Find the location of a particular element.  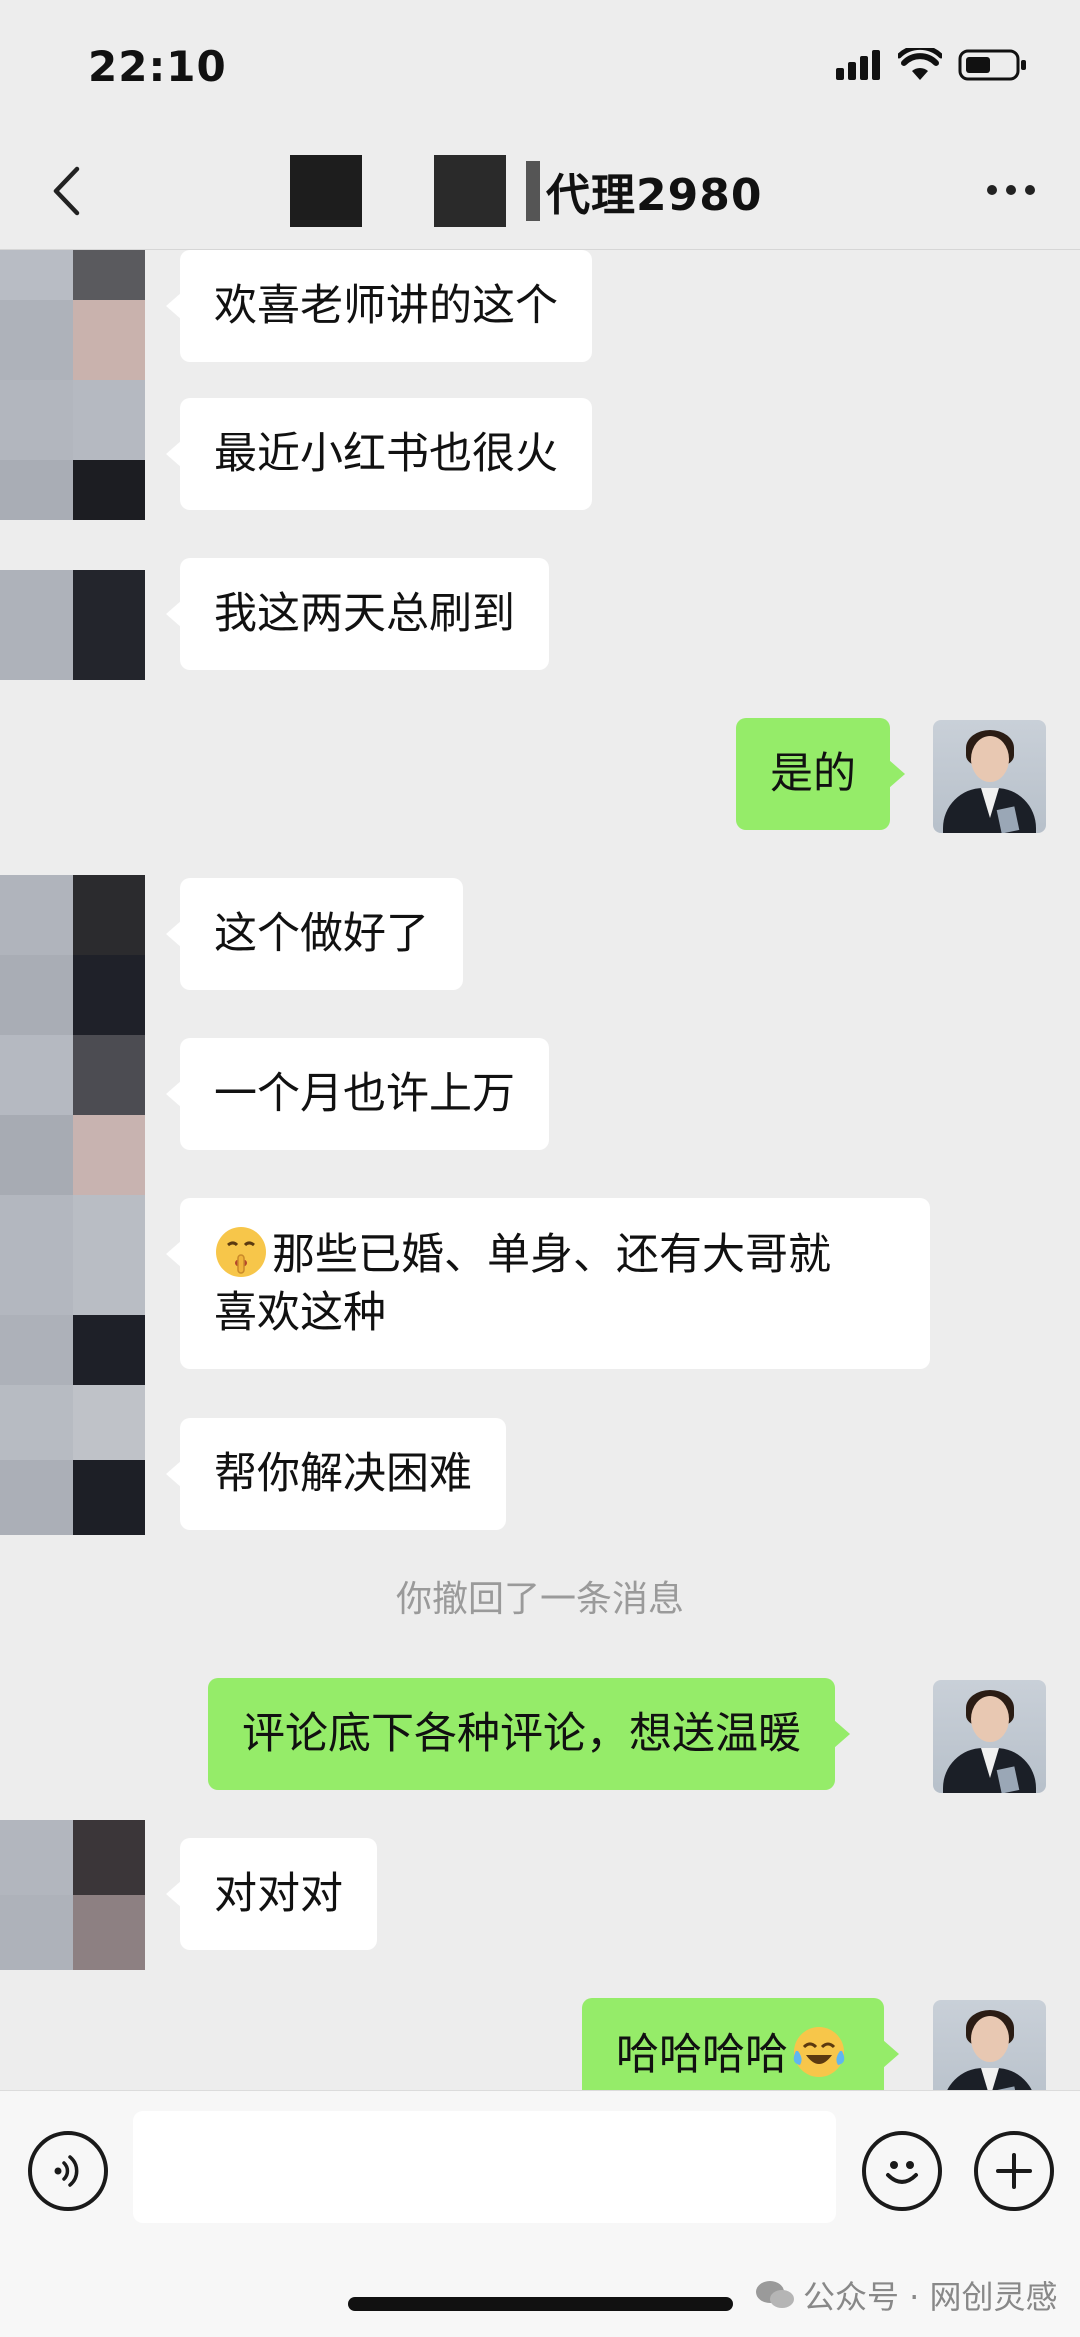

incoming-message: 欢喜老师讲的这个 is located at coordinates (379, 306).